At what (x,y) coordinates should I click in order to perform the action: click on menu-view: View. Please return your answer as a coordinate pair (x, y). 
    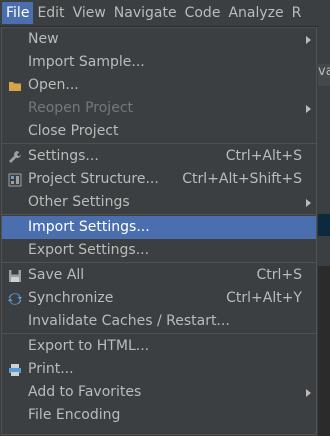
    Looking at the image, I should click on (89, 13).